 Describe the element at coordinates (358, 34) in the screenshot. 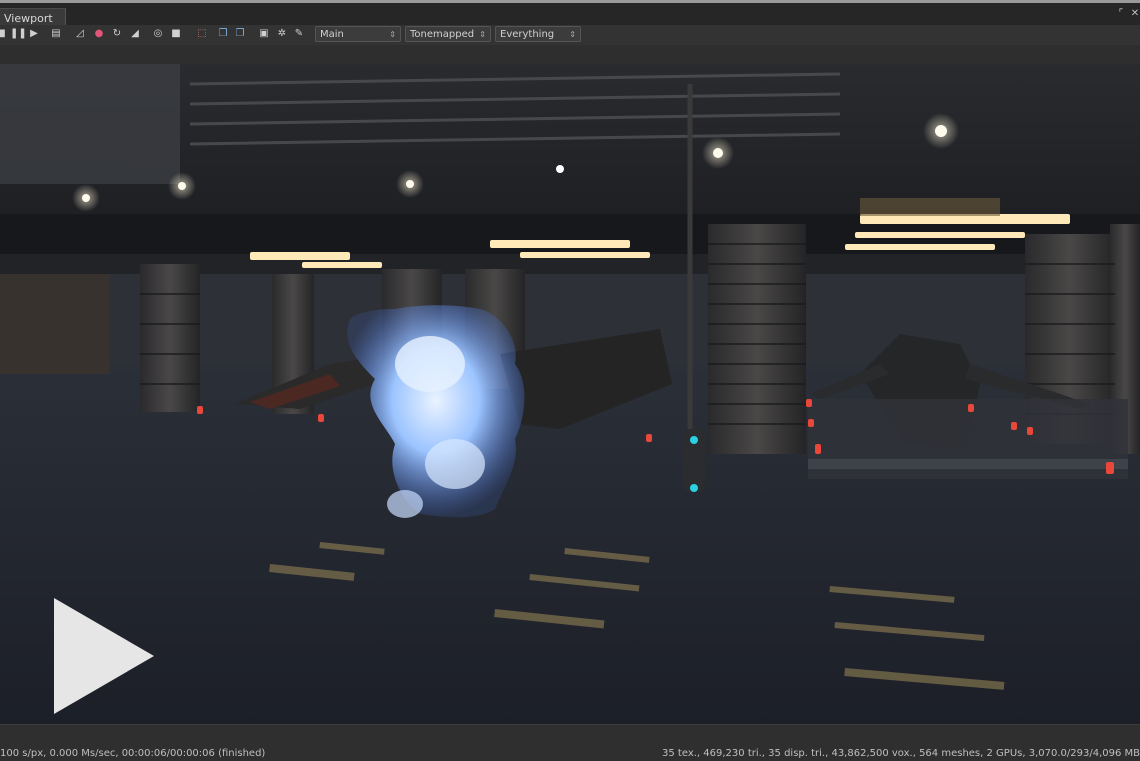

I see `camera-dropdown: Main ⇕` at that location.